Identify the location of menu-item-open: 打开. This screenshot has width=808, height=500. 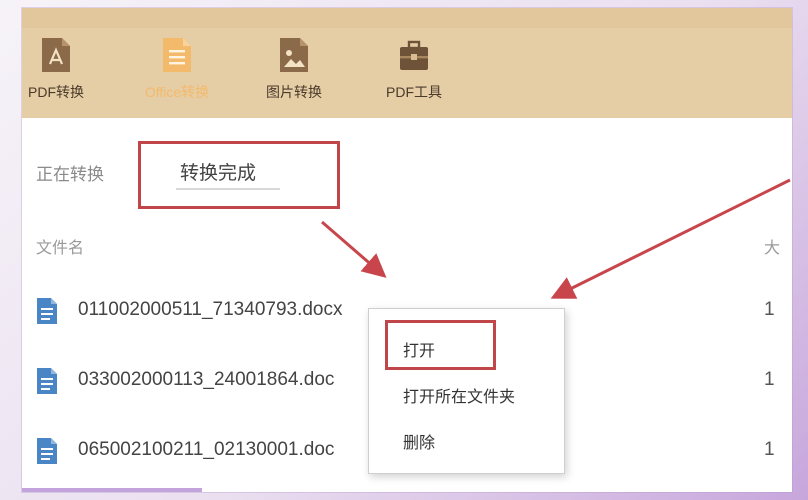
(419, 349).